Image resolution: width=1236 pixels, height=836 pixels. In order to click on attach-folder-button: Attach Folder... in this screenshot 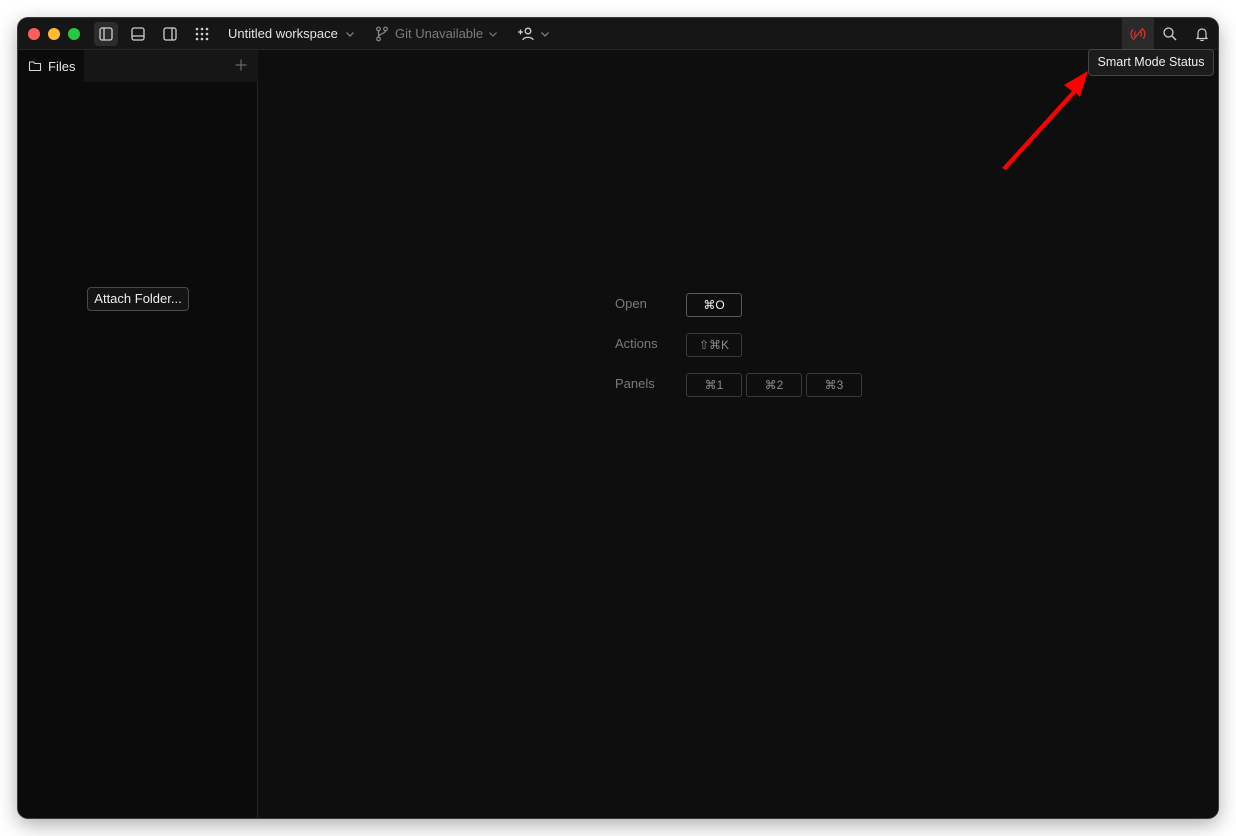, I will do `click(138, 299)`.